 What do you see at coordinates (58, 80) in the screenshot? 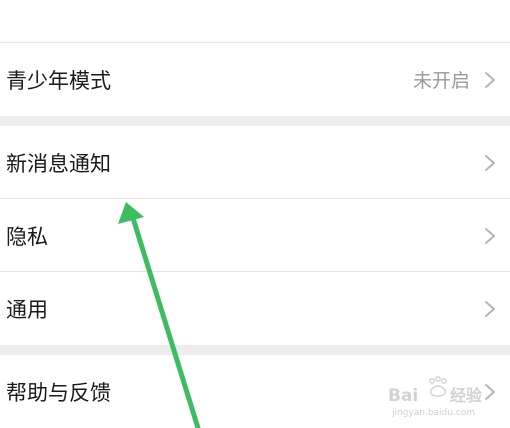
I see `youth-mode-label: 青少年模式` at bounding box center [58, 80].